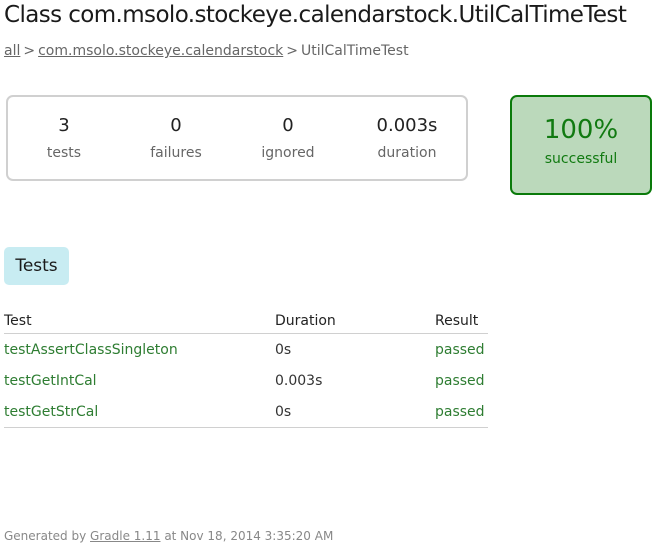  Describe the element at coordinates (125, 536) in the screenshot. I see `gradle-link: Gradle 1.11` at that location.